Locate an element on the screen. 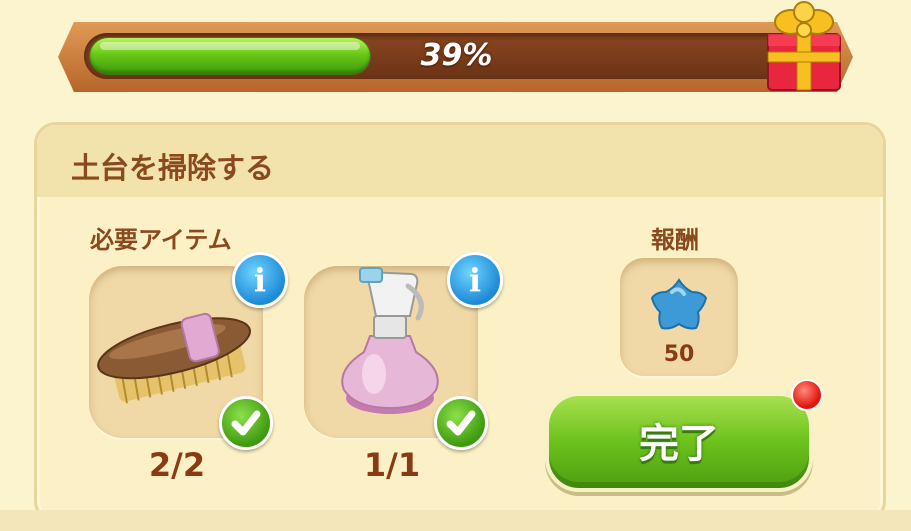 This screenshot has width=911, height=531. reward-label: 報酬 is located at coordinates (675, 240).